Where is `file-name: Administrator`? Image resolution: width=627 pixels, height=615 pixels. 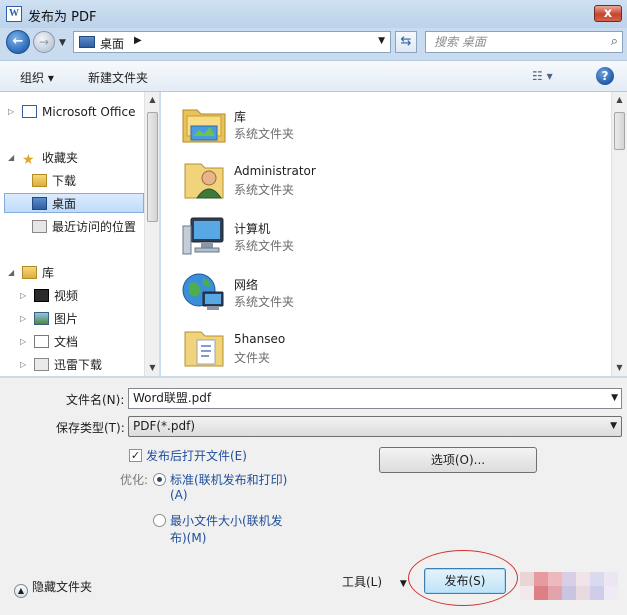
file-name: Administrator is located at coordinates (275, 171).